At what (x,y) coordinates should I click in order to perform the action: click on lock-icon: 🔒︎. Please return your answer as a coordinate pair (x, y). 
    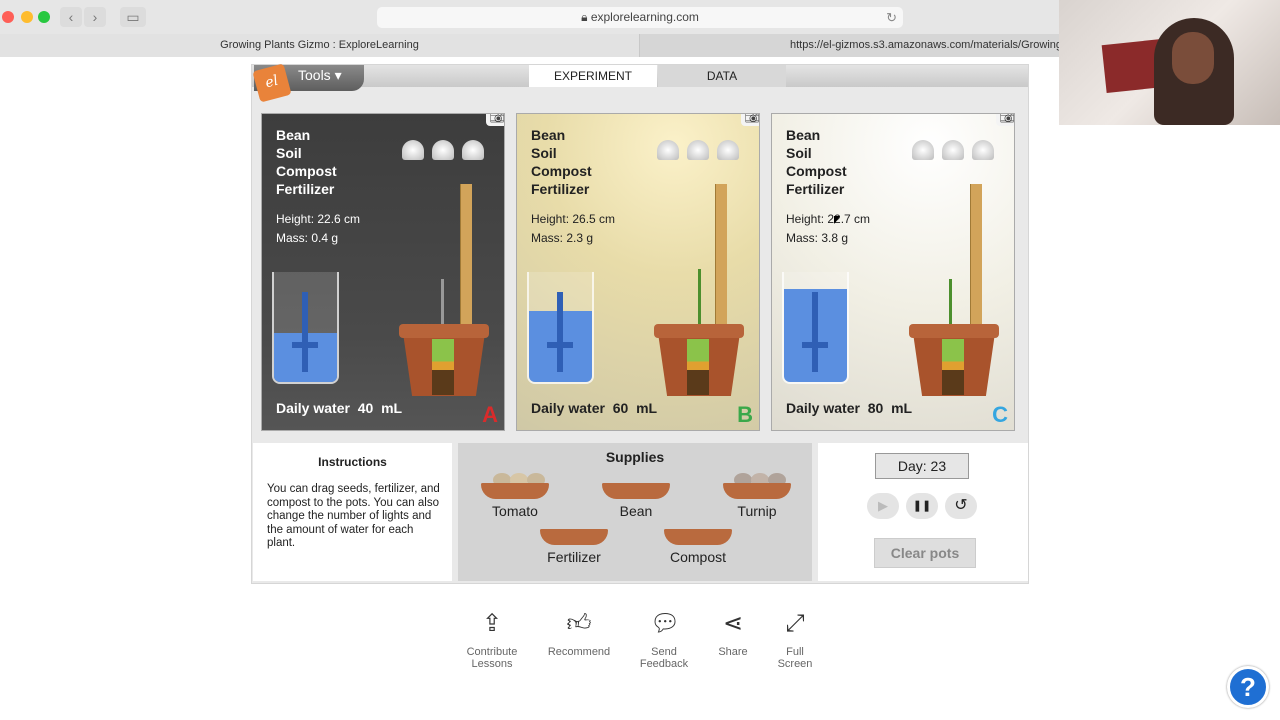
    Looking at the image, I should click on (586, 17).